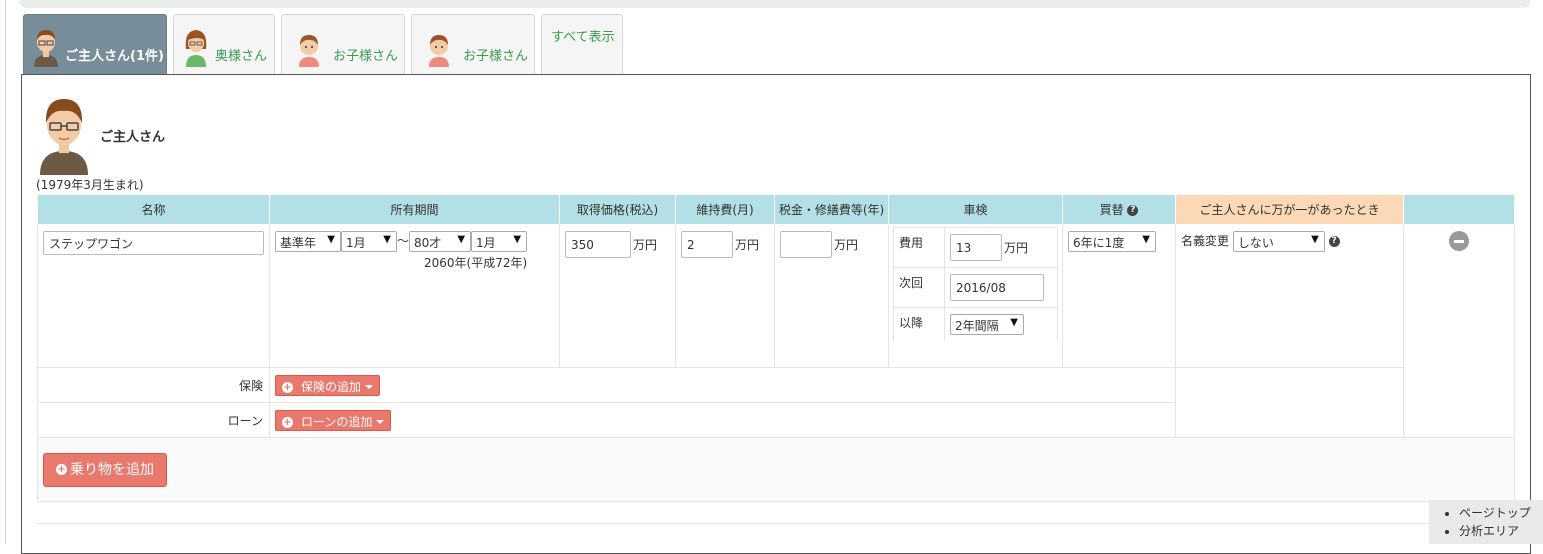 The width and height of the screenshot is (1543, 554). Describe the element at coordinates (831, 296) in the screenshot. I see `cell-tax: 万円` at that location.